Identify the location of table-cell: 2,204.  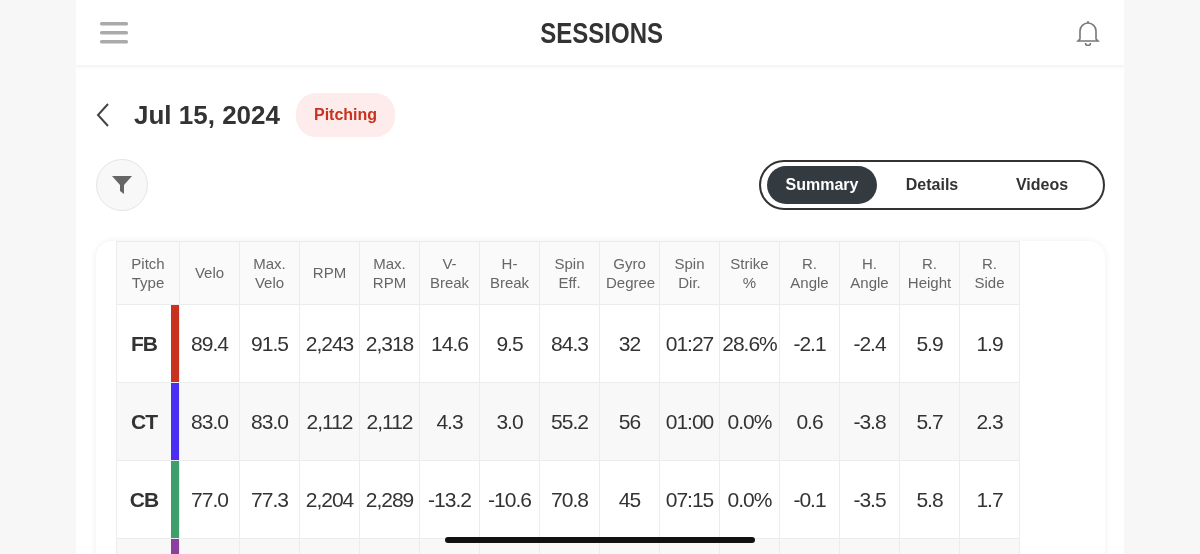
(329, 499).